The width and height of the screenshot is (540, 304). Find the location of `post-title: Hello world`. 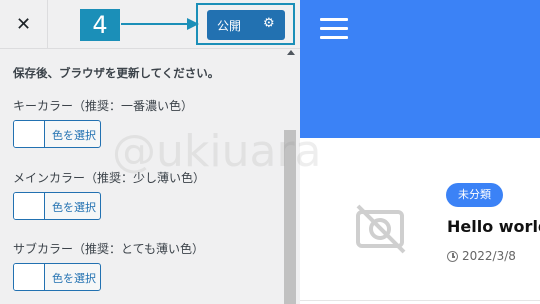

post-title: Hello world is located at coordinates (493, 226).